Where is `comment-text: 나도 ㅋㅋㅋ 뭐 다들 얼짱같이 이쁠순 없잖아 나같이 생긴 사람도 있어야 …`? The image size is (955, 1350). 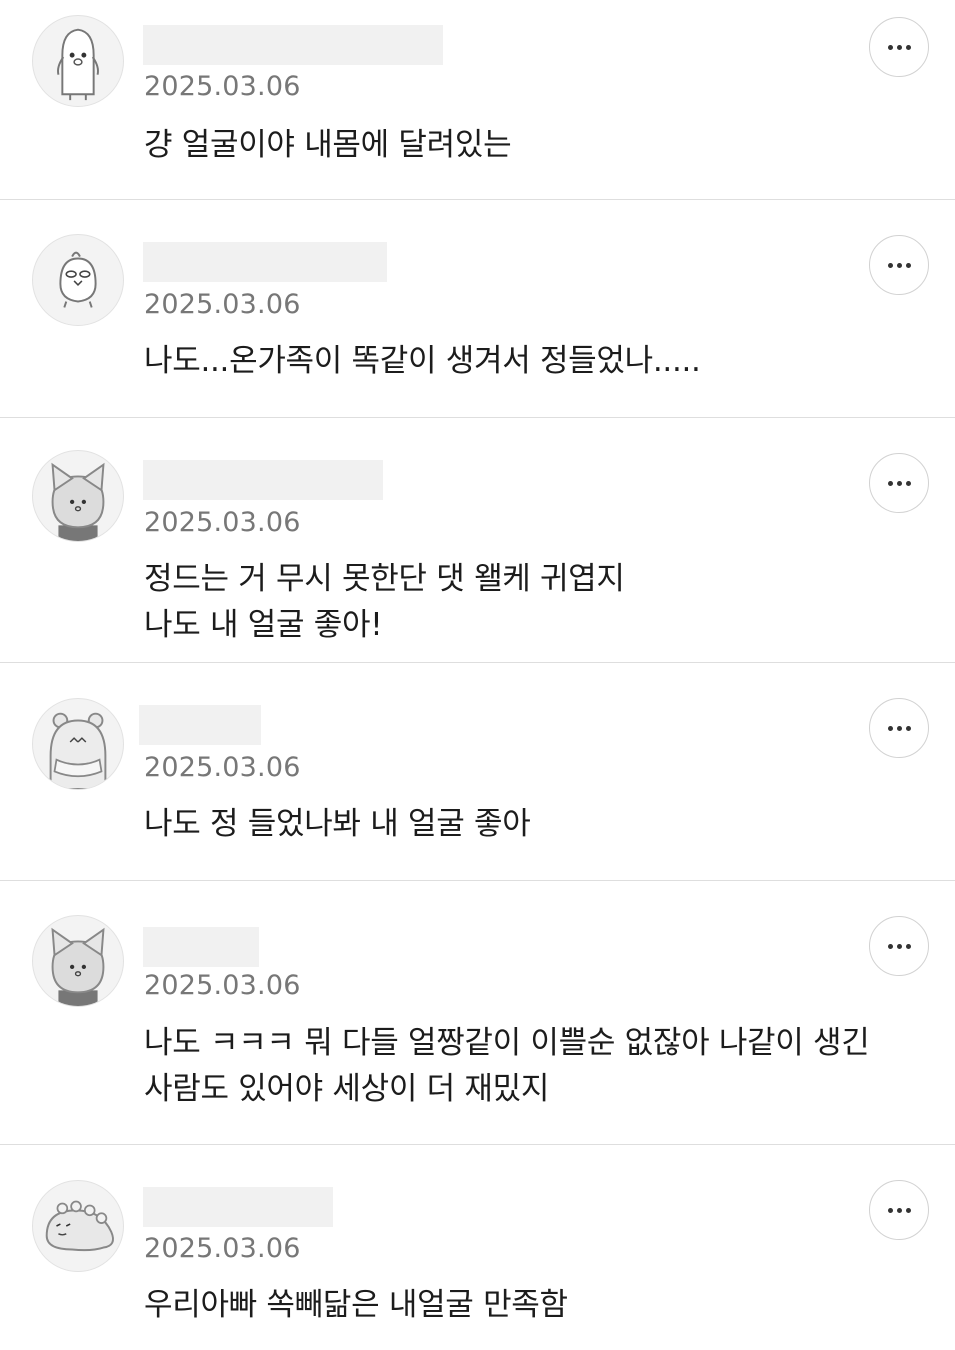 comment-text: 나도 ㅋㅋㅋ 뭐 다들 얼짱같이 이쁠순 없잖아 나같이 생긴 사람도 있어야 … is located at coordinates (529, 1066).